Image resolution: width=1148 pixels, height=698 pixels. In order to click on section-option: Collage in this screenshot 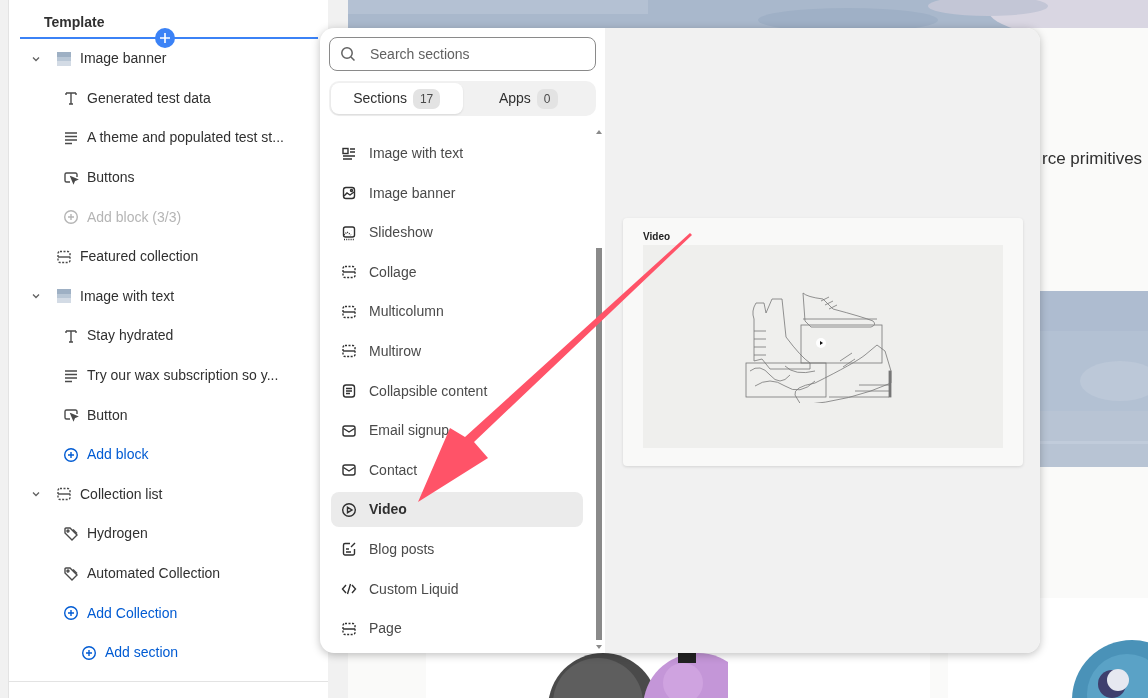, I will do `click(457, 272)`.